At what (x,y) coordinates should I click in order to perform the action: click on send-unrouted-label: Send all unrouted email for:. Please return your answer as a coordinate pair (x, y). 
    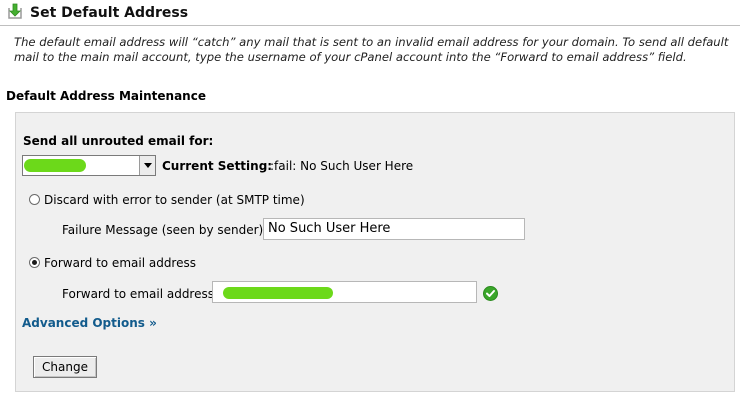
    Looking at the image, I should click on (118, 141).